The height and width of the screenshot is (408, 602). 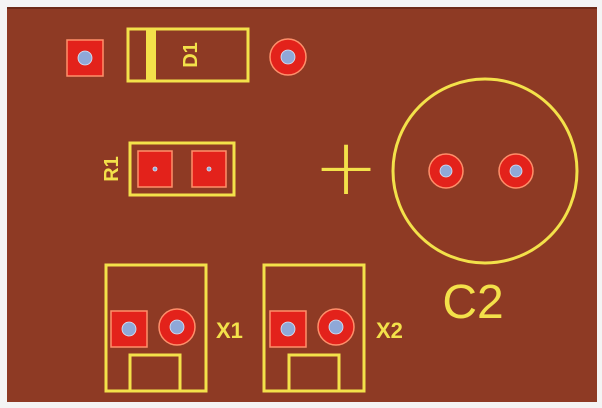 I want to click on x2-designator: X2, so click(x=389, y=330).